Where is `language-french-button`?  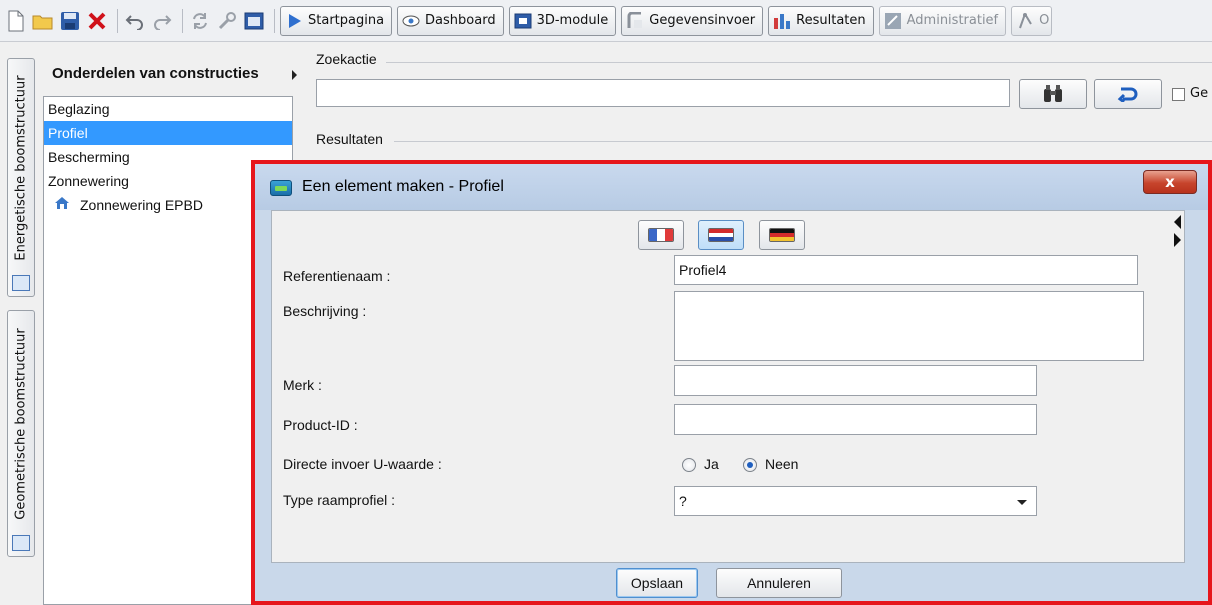
language-french-button is located at coordinates (661, 235).